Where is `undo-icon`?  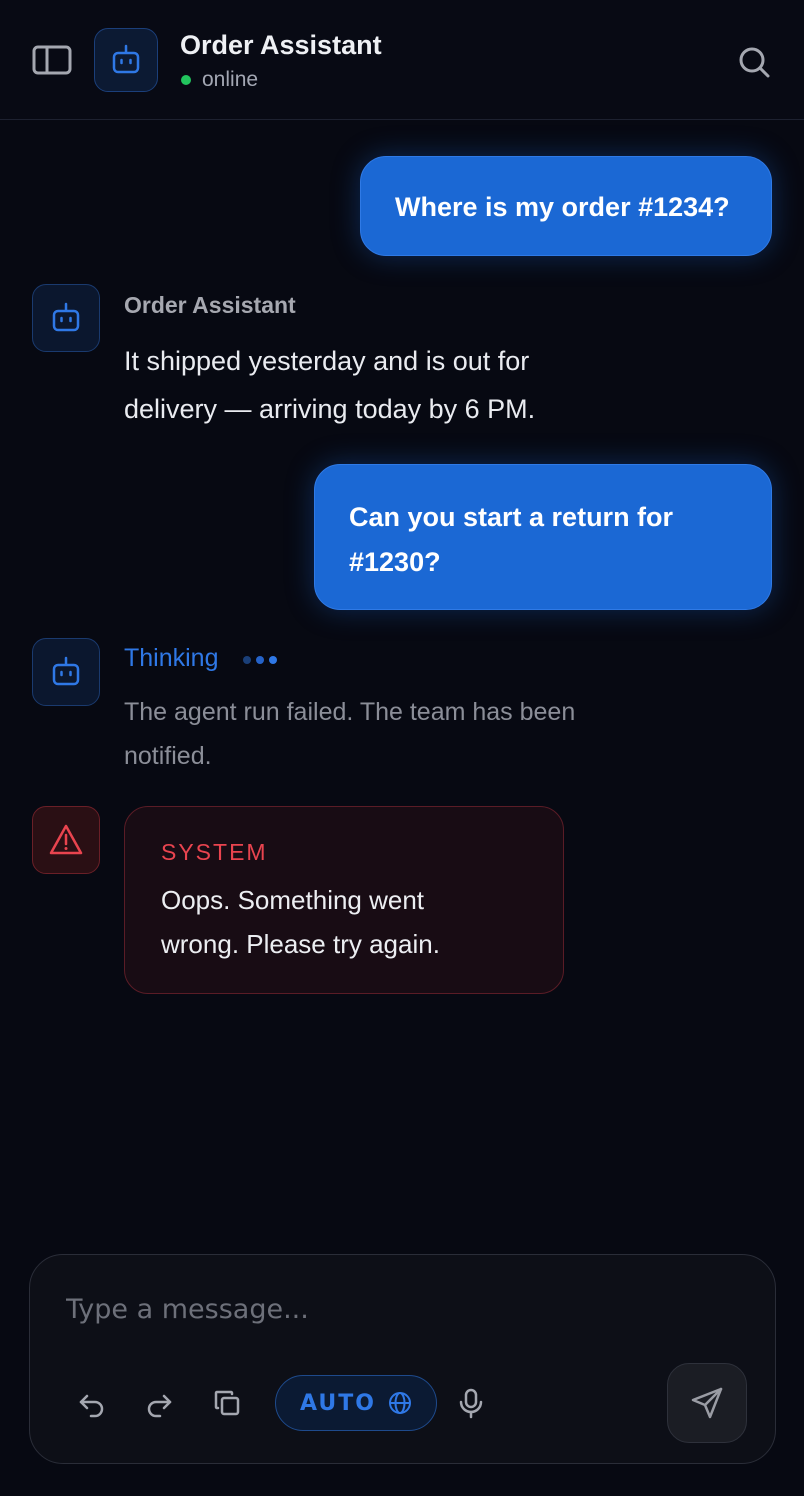
undo-icon is located at coordinates (91, 1406).